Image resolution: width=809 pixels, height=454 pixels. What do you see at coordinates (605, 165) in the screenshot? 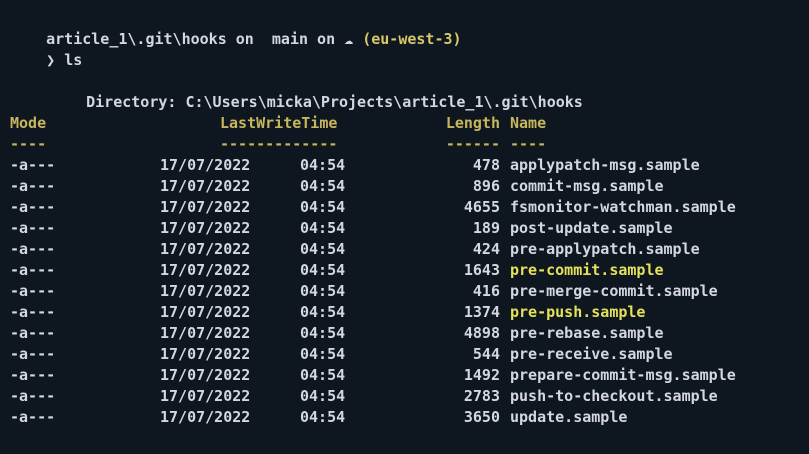
I see `file-name: applypatch-msg.sample` at bounding box center [605, 165].